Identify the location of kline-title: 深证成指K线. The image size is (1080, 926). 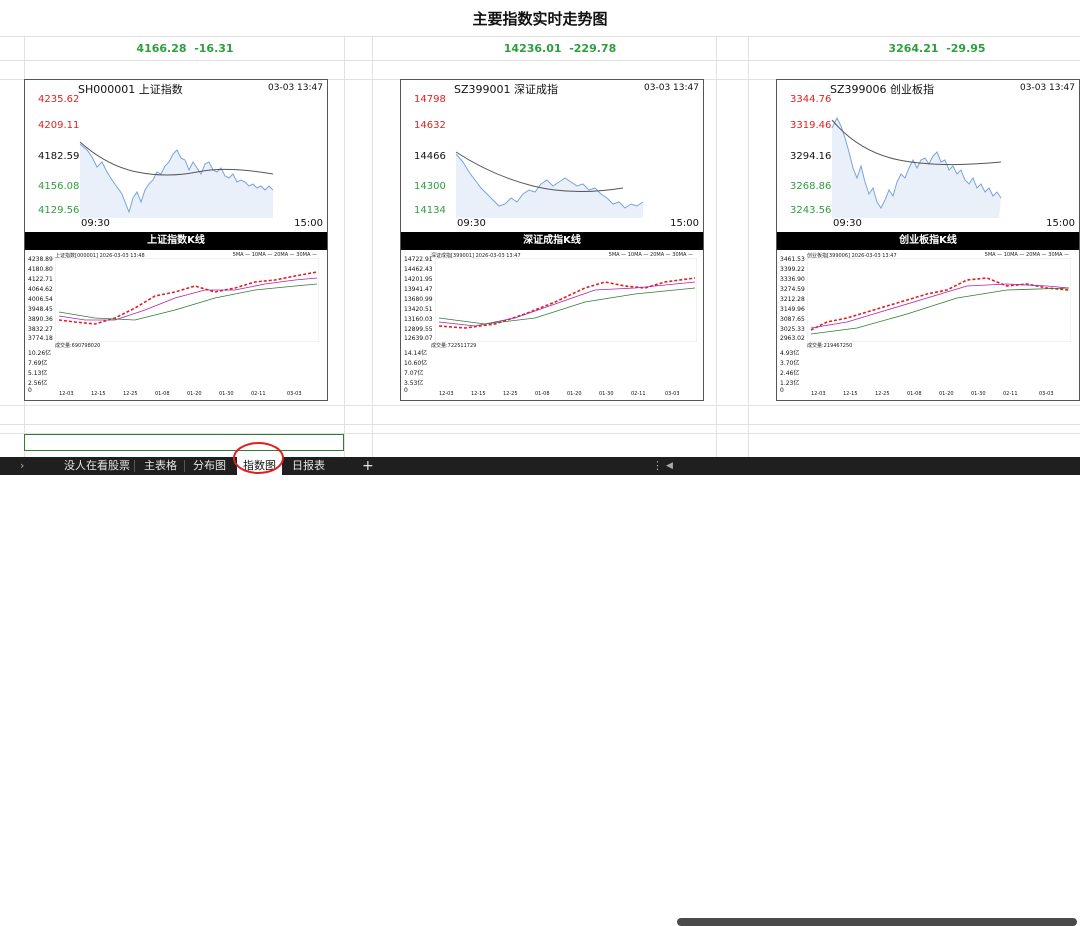
(552, 241).